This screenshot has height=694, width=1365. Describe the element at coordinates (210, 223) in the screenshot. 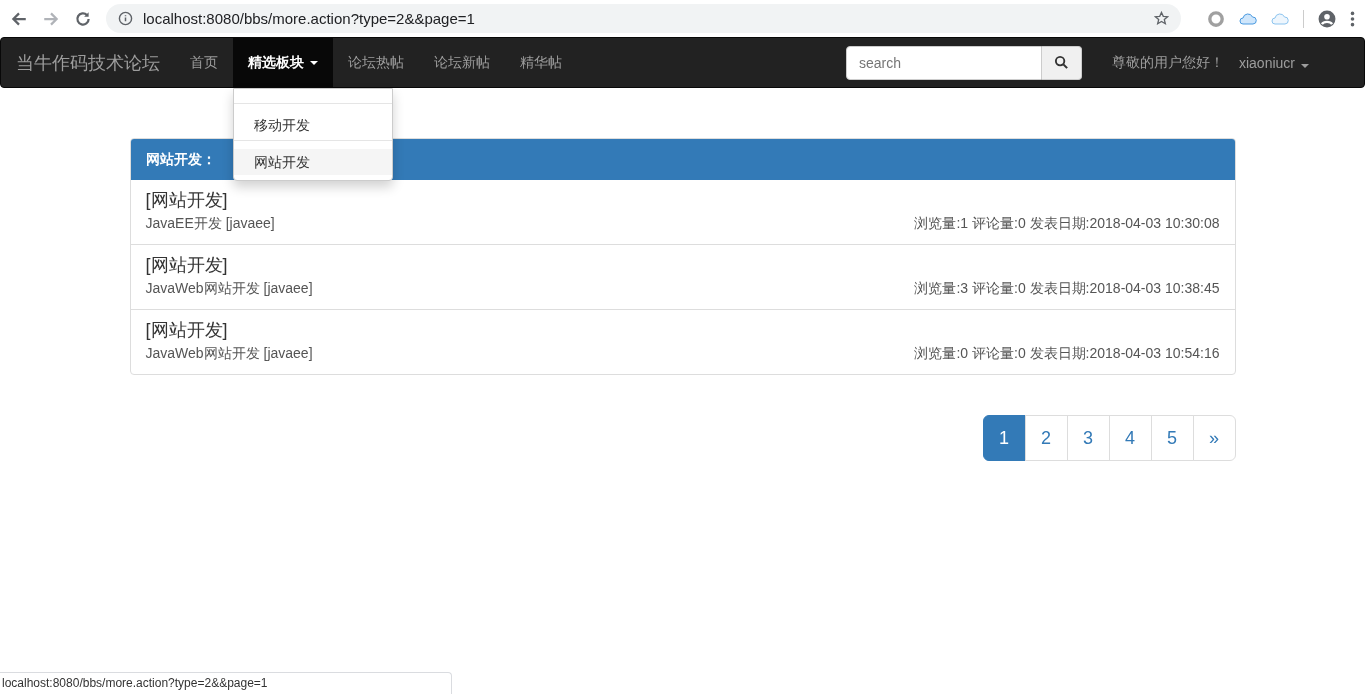

I see `post-title-link: JavaEE开发 [javaee]` at that location.